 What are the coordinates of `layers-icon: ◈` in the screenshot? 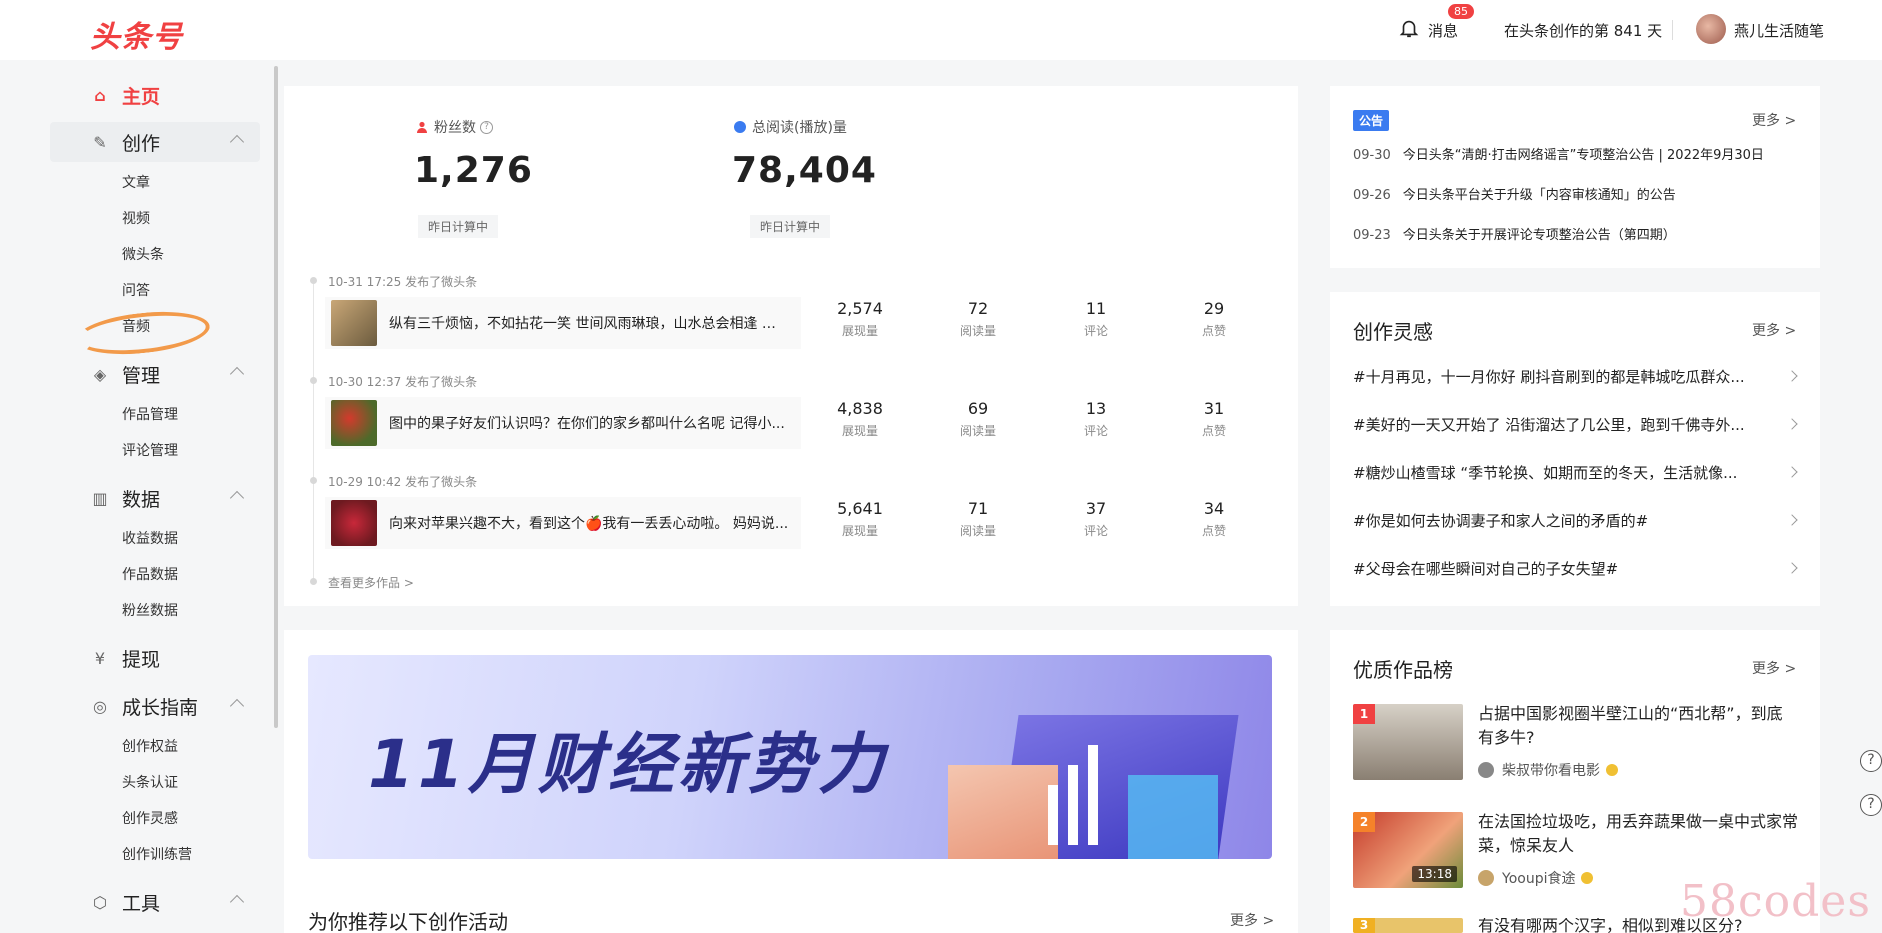 It's located at (100, 374).